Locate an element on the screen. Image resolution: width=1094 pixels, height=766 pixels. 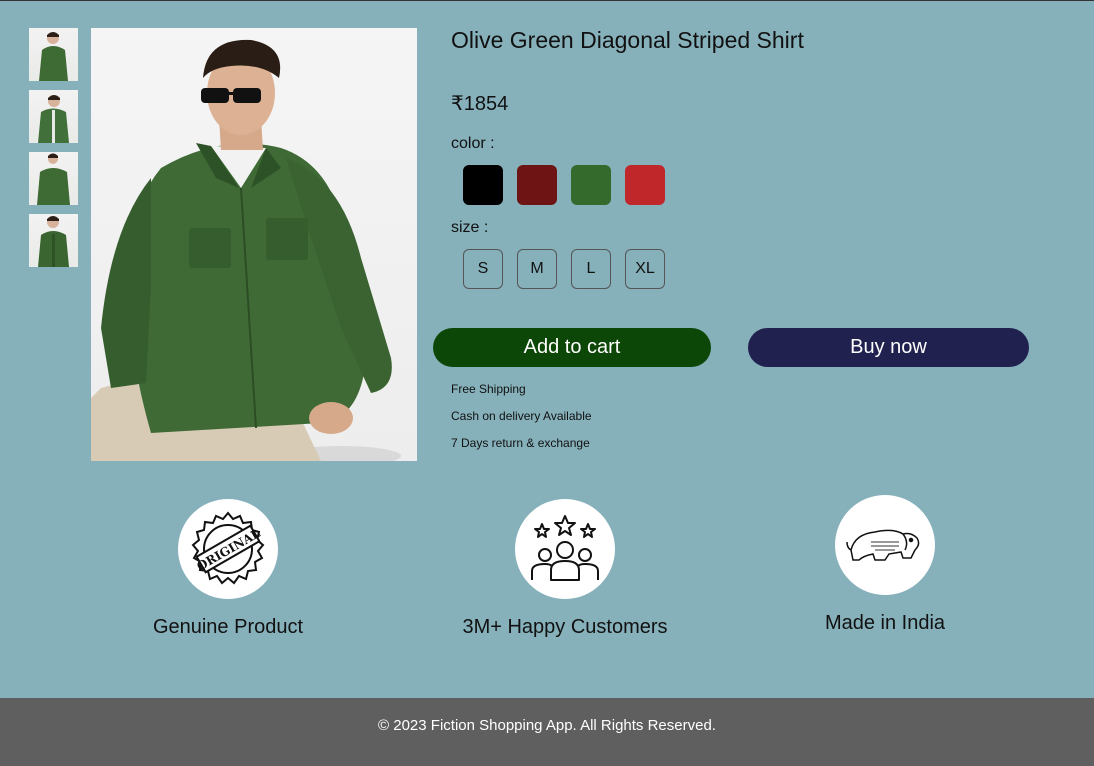
product-title: Olive Green Diagonal Striped Shirt is located at coordinates (627, 40).